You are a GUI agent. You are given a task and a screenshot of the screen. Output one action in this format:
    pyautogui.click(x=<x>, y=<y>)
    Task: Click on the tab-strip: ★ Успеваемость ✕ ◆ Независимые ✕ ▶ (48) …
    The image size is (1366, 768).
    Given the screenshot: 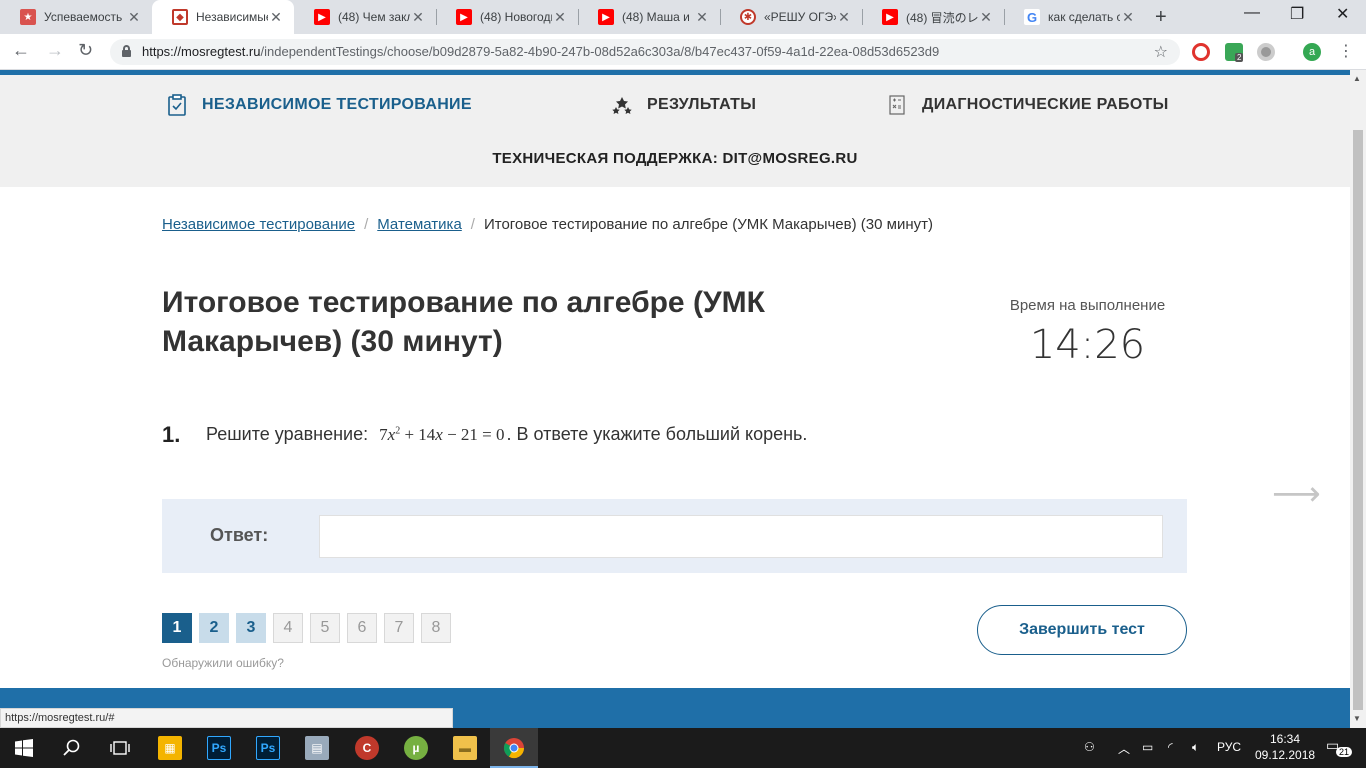 What is the action you would take?
    pyautogui.click(x=683, y=17)
    